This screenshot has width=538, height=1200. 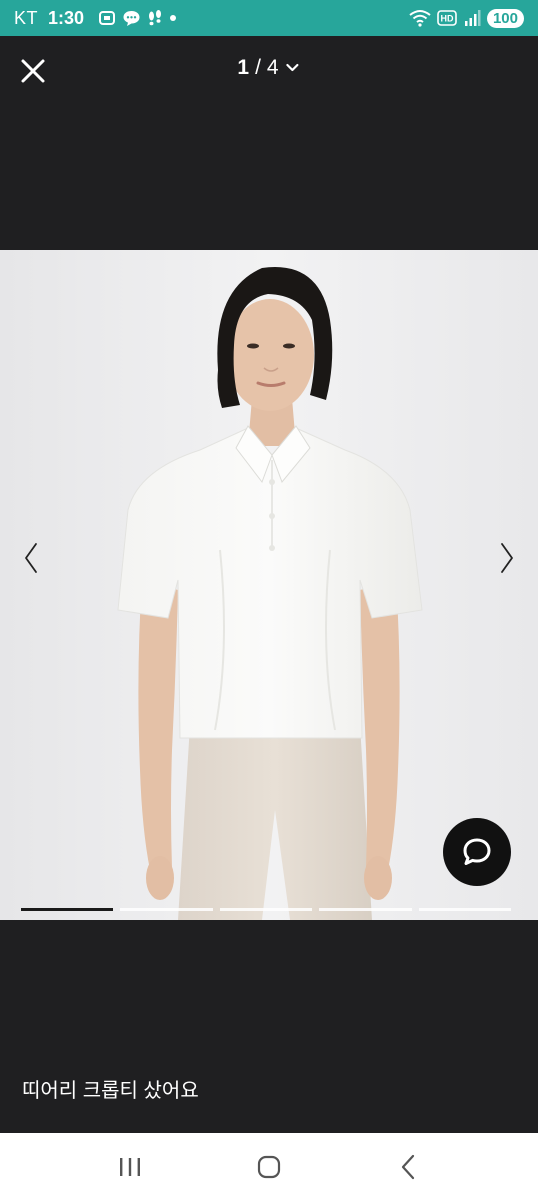 I want to click on back-icon, so click(x=408, y=1166).